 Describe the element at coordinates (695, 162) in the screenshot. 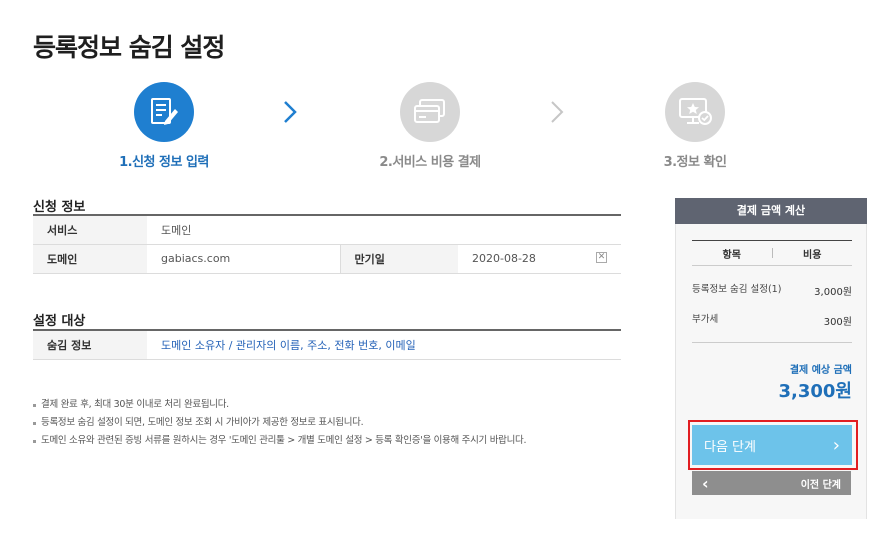

I see `step-3-label: 3.정보 확인` at that location.